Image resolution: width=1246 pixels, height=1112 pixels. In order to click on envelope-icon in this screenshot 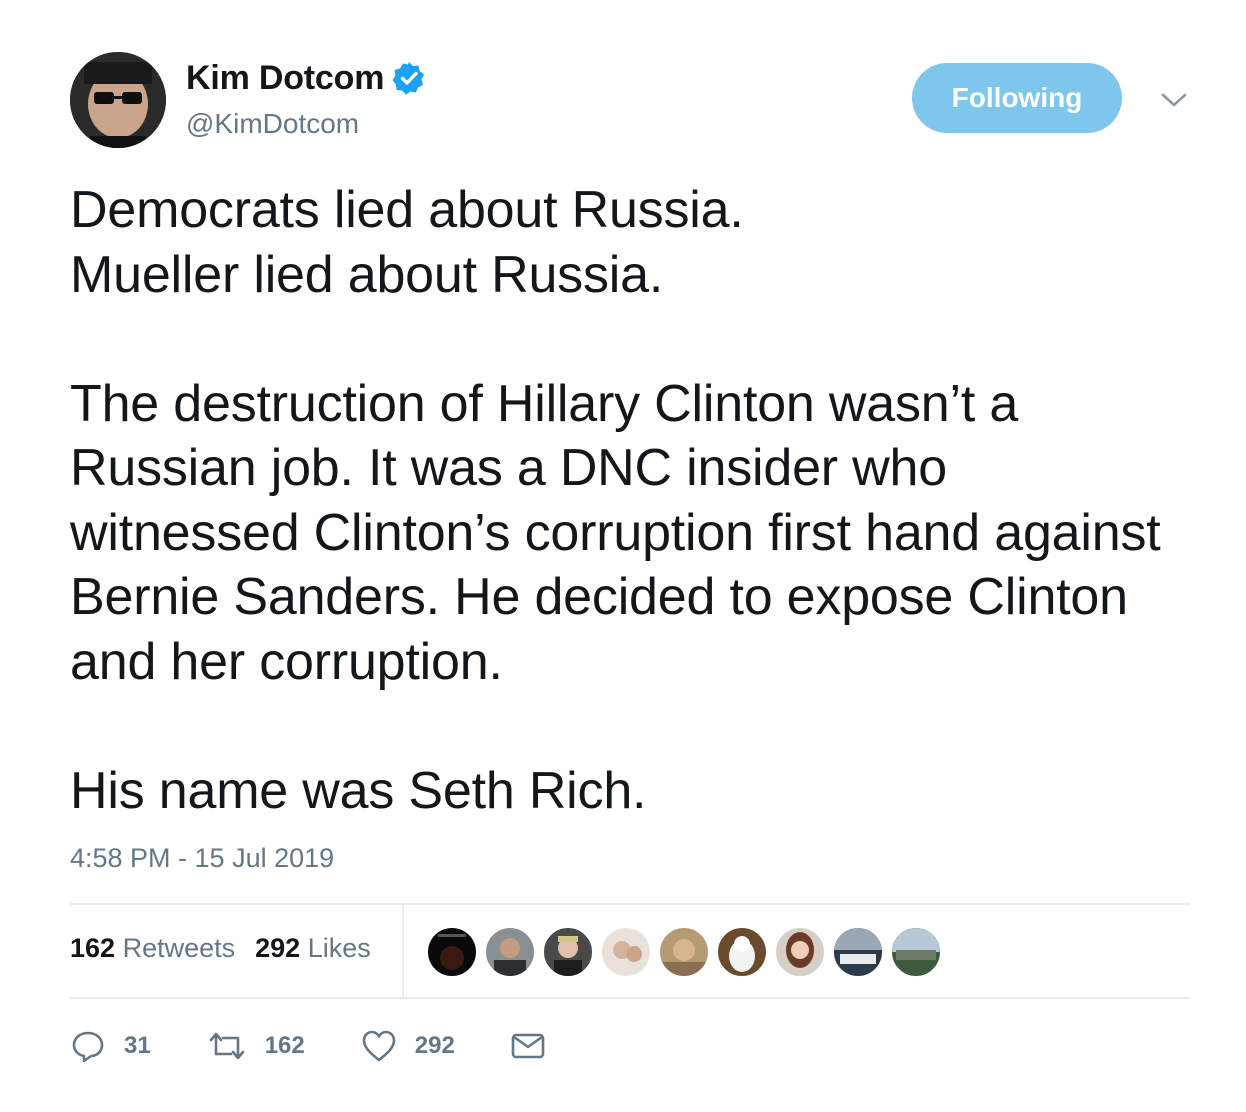, I will do `click(528, 1046)`.